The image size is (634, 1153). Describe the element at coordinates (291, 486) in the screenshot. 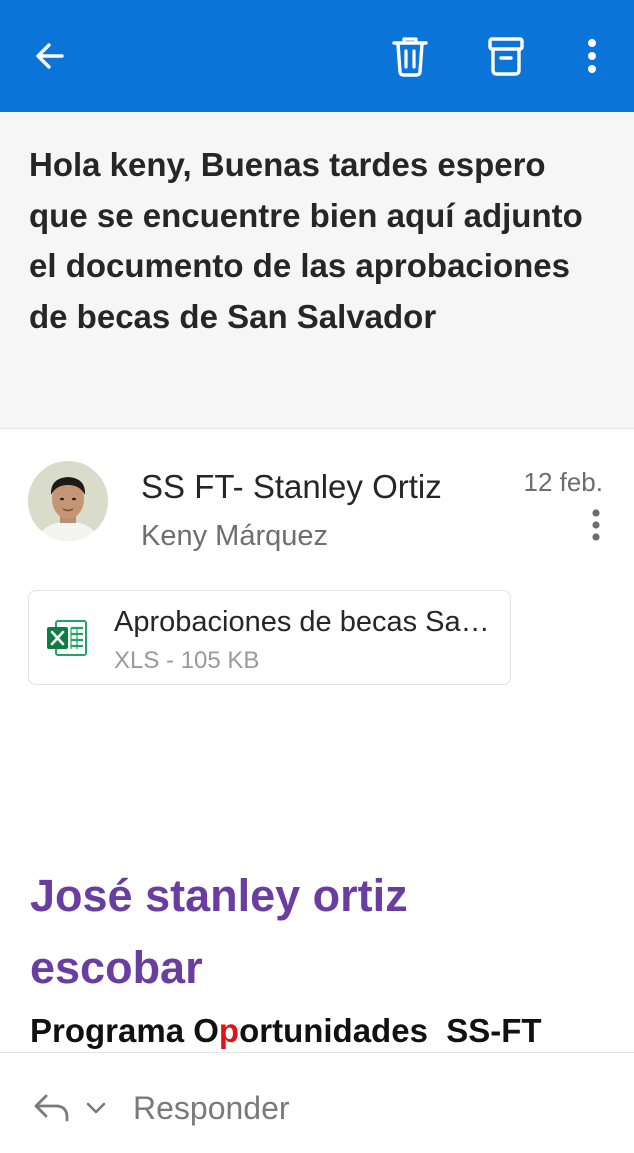

I see `sender-name: SS FT- Stanley Ortiz` at that location.